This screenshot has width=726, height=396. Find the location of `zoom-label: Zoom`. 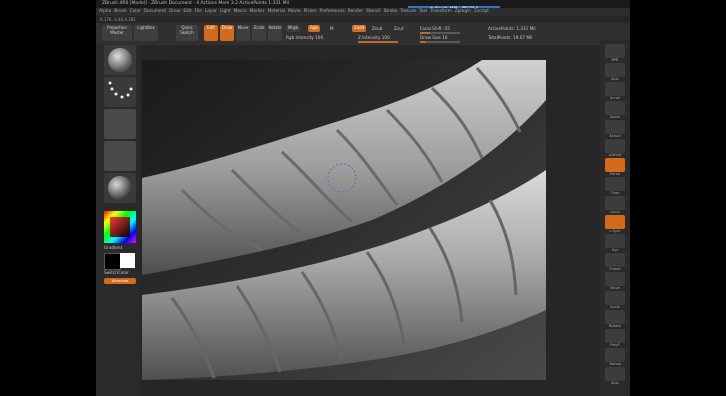

zoom-label: Zoom is located at coordinates (615, 117).